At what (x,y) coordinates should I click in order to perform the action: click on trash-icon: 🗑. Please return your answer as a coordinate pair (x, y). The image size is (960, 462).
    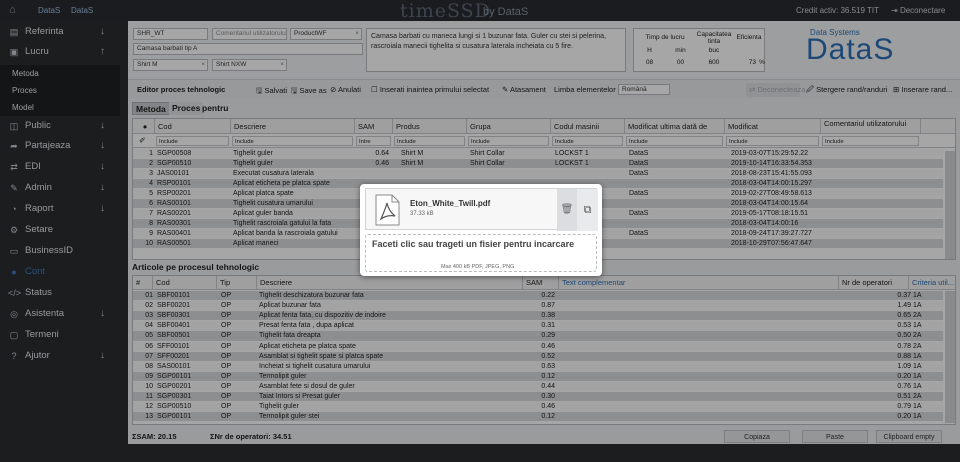
    Looking at the image, I should click on (567, 209).